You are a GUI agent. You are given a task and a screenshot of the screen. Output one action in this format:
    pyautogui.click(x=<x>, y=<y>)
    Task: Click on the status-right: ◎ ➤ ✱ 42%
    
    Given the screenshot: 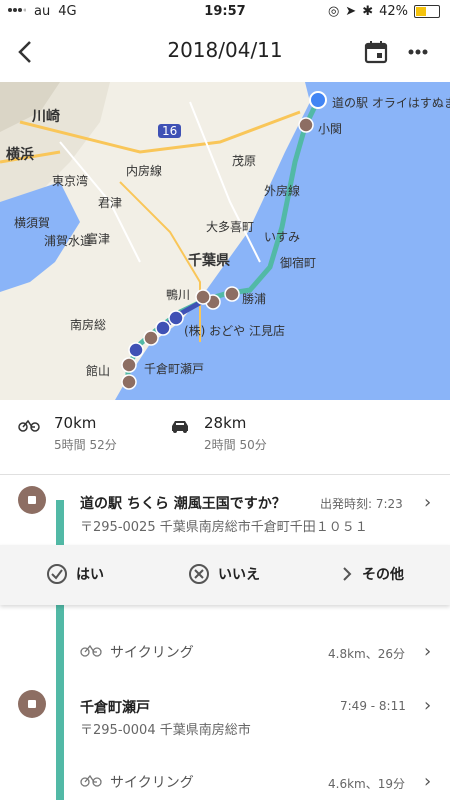 What is the action you would take?
    pyautogui.click(x=384, y=11)
    